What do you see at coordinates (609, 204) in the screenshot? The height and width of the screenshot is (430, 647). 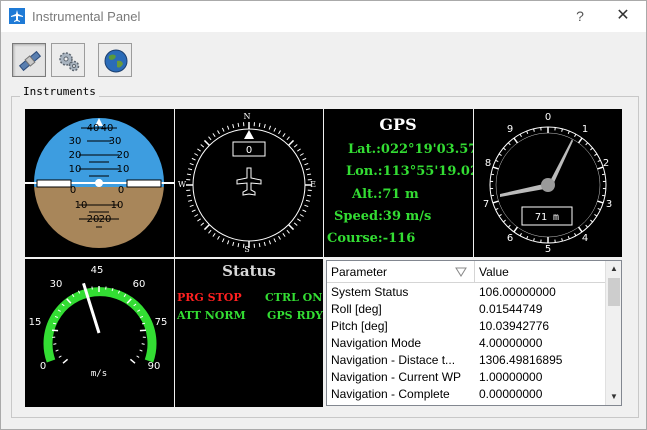 I see `dial-number: 3` at bounding box center [609, 204].